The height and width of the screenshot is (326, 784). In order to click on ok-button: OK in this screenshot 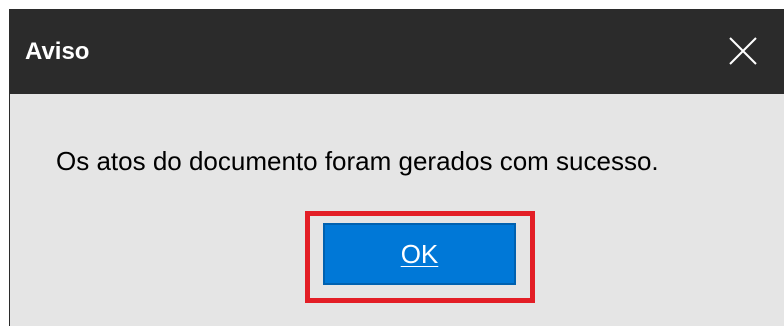, I will do `click(419, 254)`.